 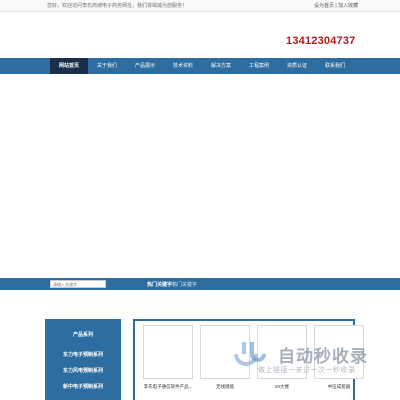 What do you see at coordinates (83, 386) in the screenshot?
I see `sidebar-item-3: 新中电子预制系列` at bounding box center [83, 386].